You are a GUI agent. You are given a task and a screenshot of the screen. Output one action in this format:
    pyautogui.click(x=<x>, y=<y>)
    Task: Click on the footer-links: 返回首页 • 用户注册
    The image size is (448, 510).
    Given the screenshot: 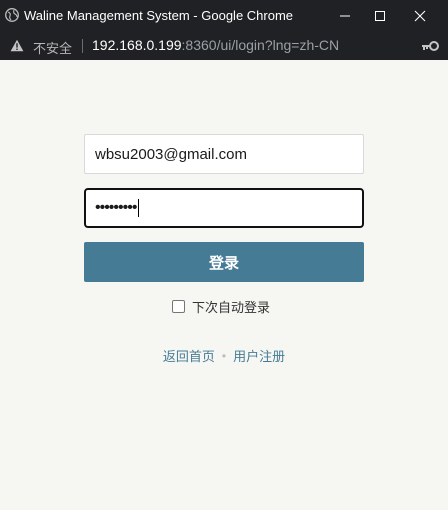 What is the action you would take?
    pyautogui.click(x=224, y=355)
    